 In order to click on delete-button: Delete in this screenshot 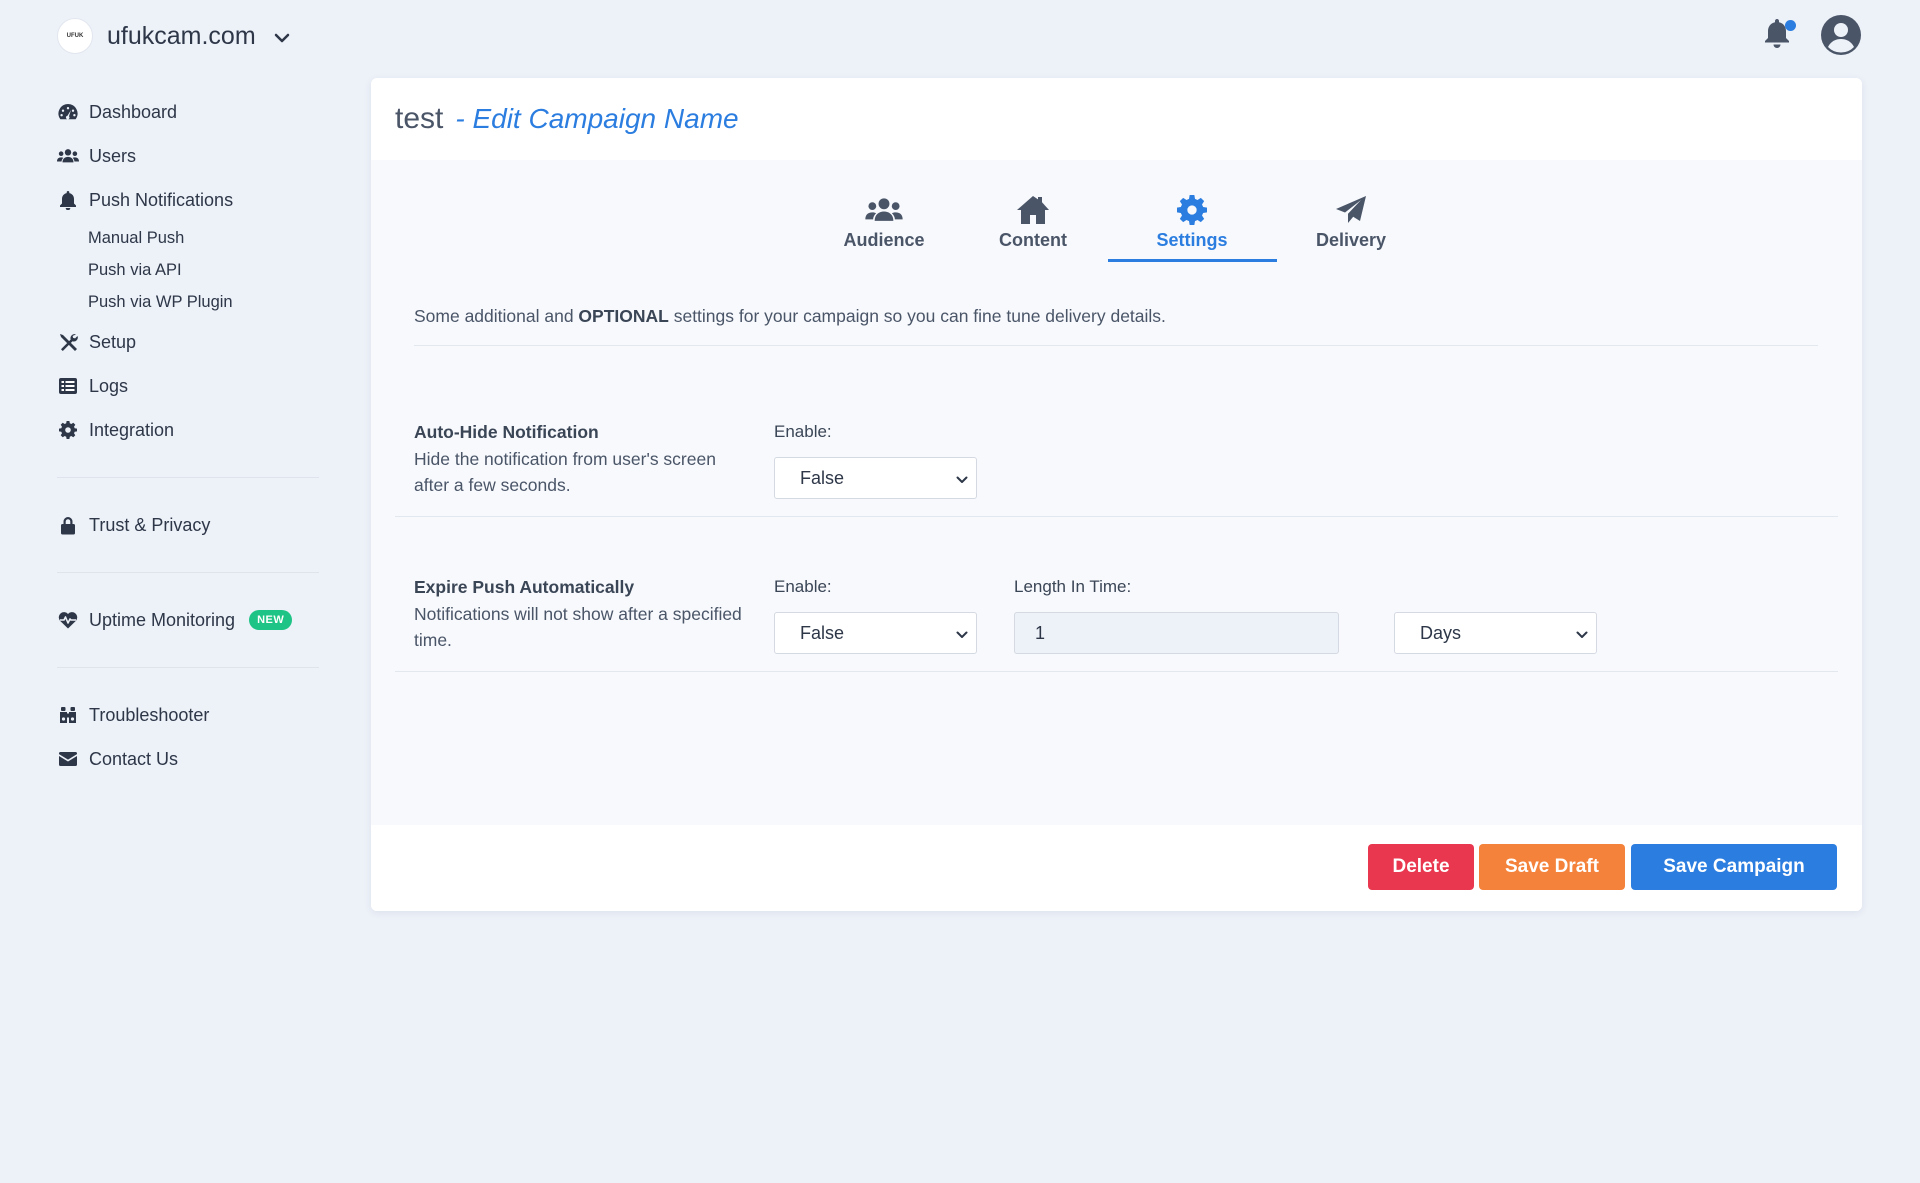, I will do `click(1421, 867)`.